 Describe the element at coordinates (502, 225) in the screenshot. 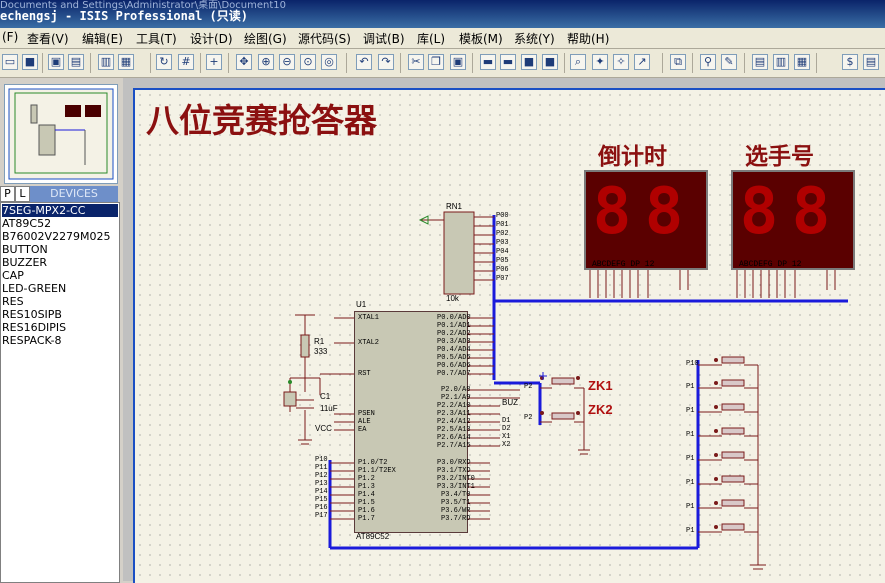

I see `net-label: P01` at that location.